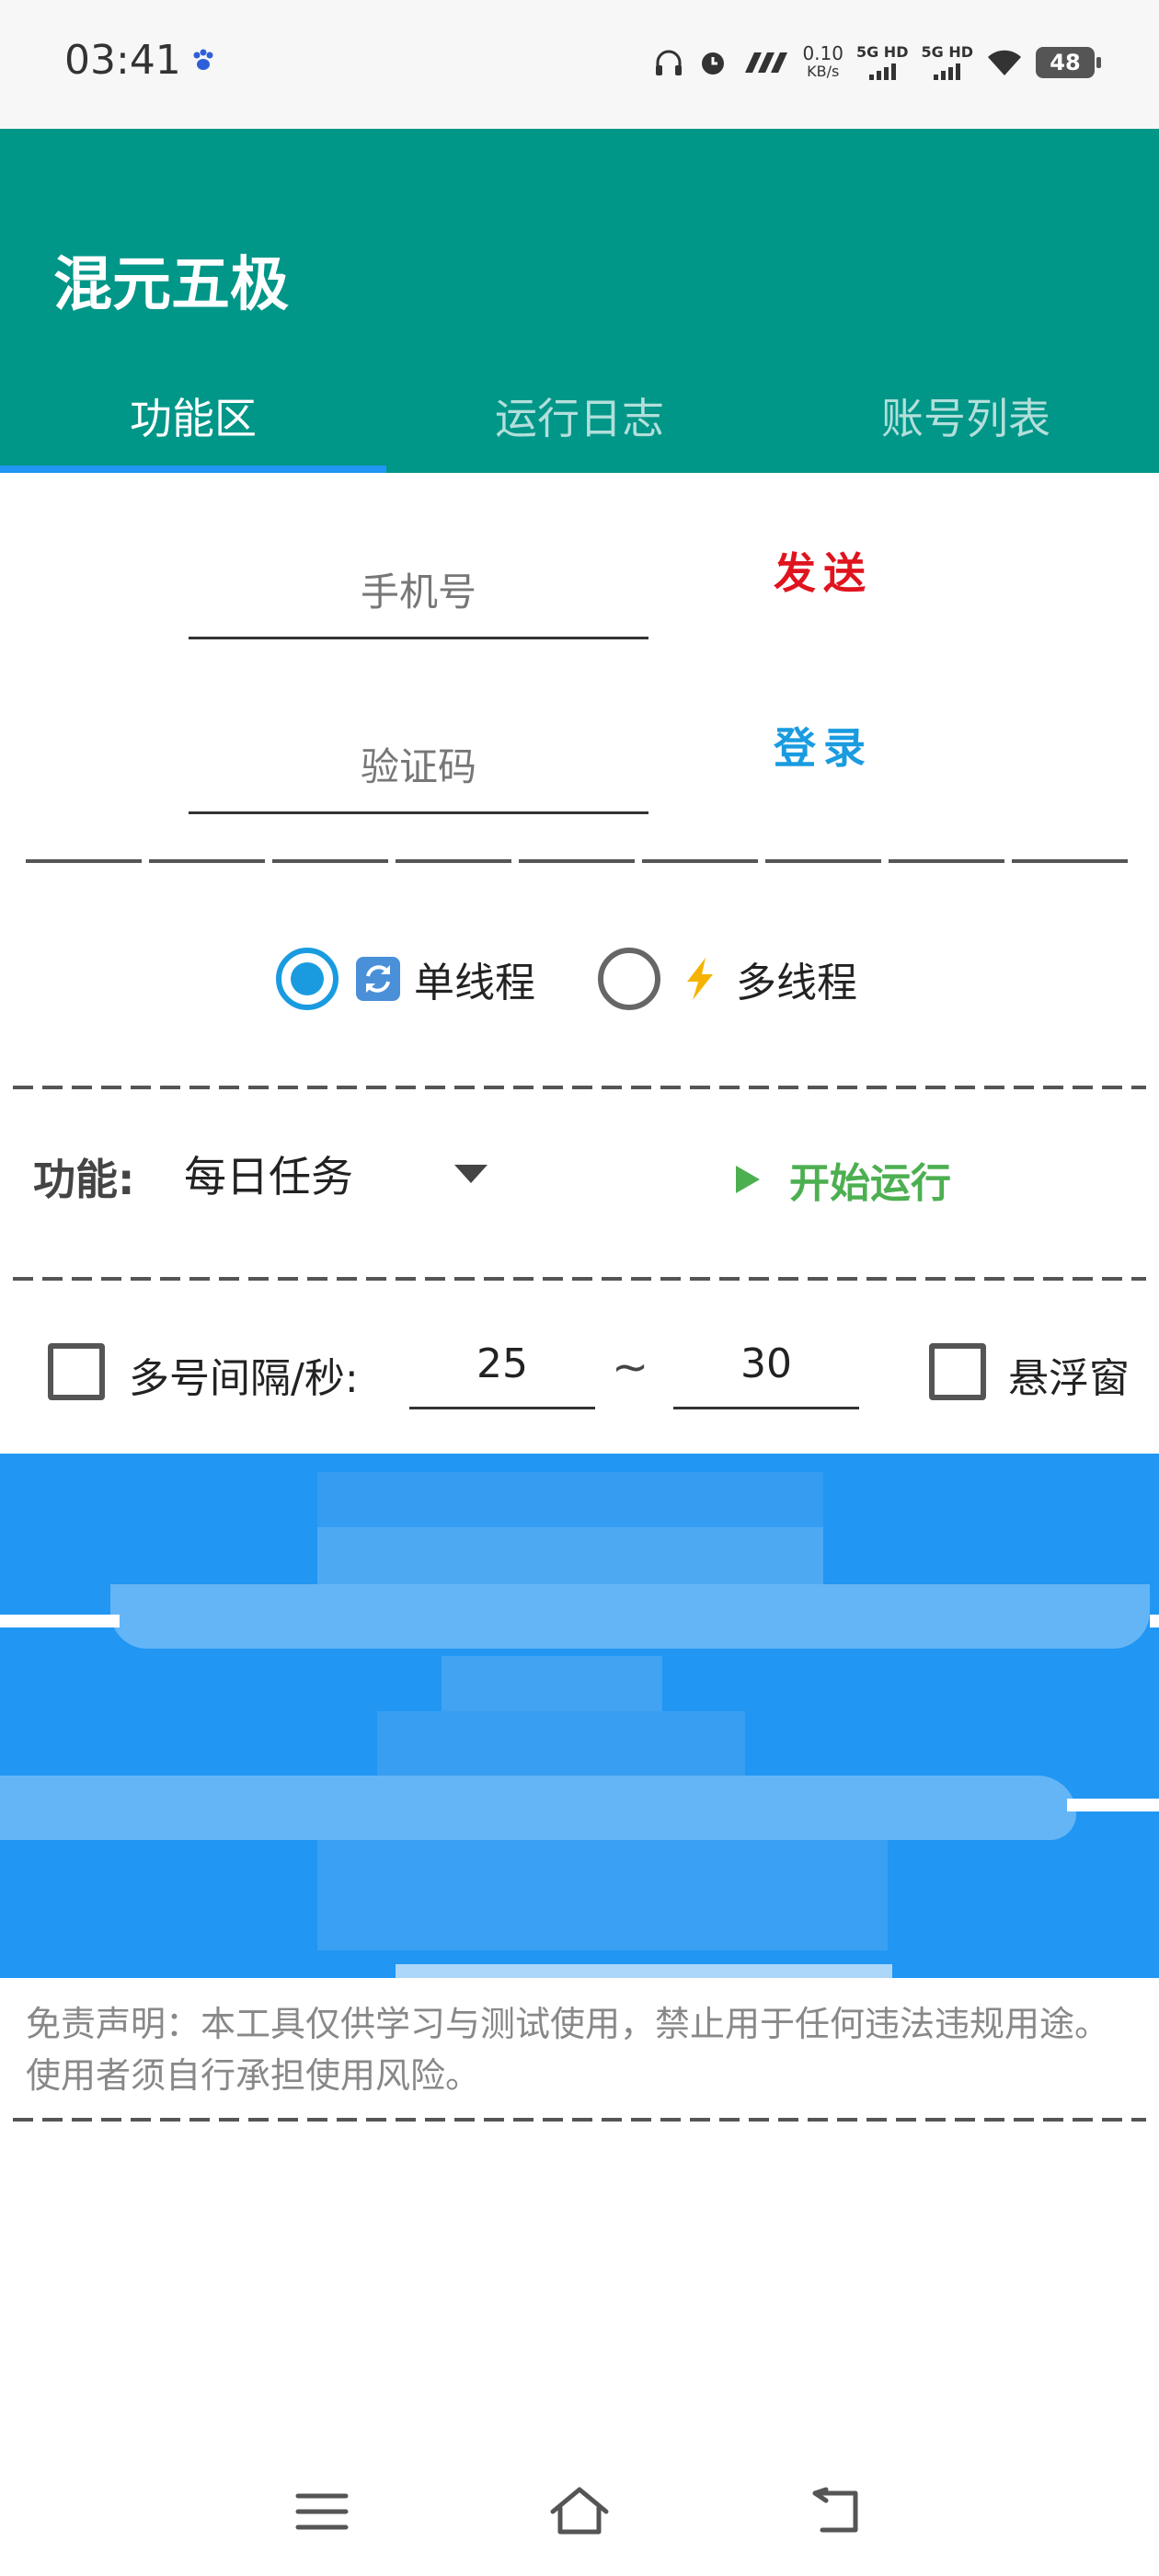 The image size is (1159, 2576). I want to click on verification-code-input, so click(418, 768).